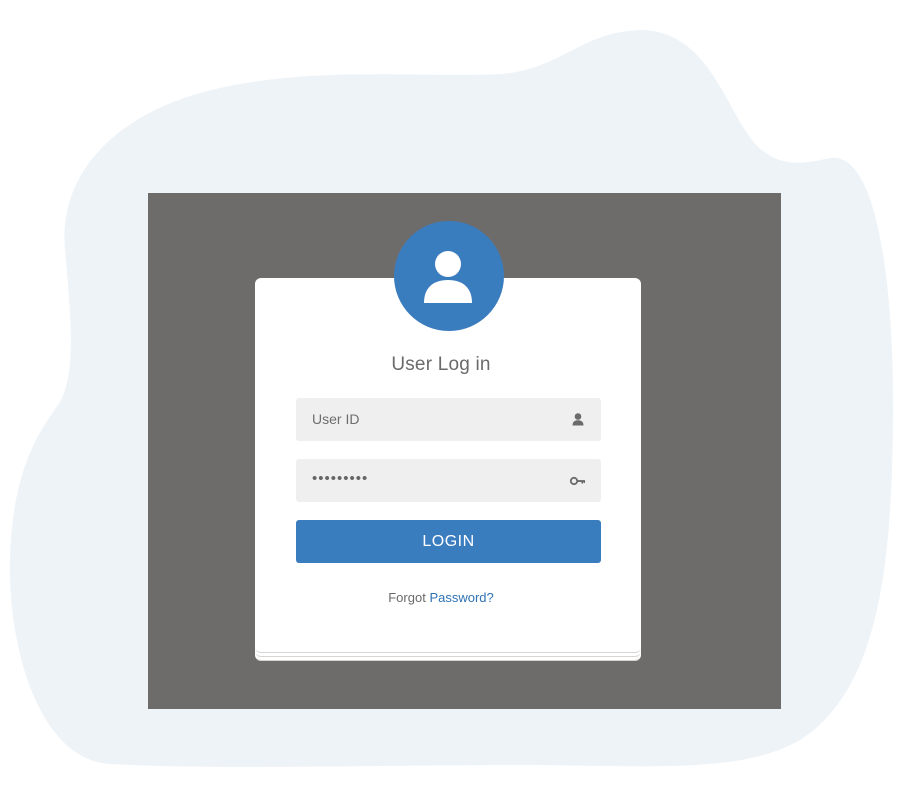  What do you see at coordinates (340, 478) in the screenshot?
I see `password-value: •••••••••` at bounding box center [340, 478].